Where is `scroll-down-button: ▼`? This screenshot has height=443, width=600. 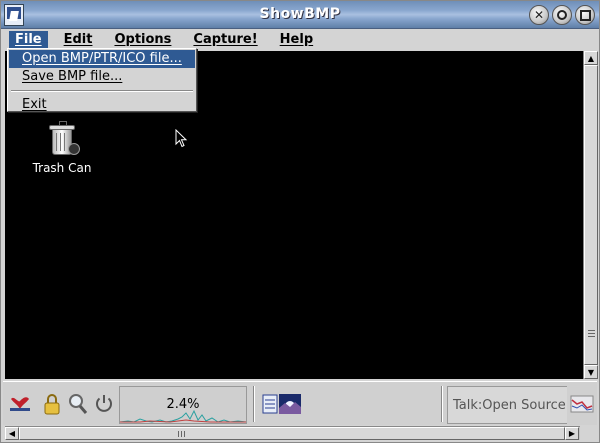 scroll-down-button: ▼ is located at coordinates (591, 372).